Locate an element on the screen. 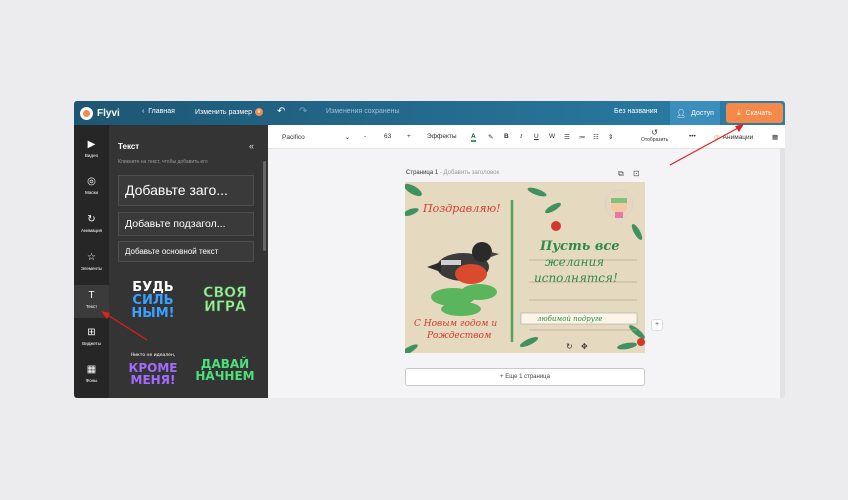 The image size is (848, 500). strikethrough-button: W is located at coordinates (552, 136).